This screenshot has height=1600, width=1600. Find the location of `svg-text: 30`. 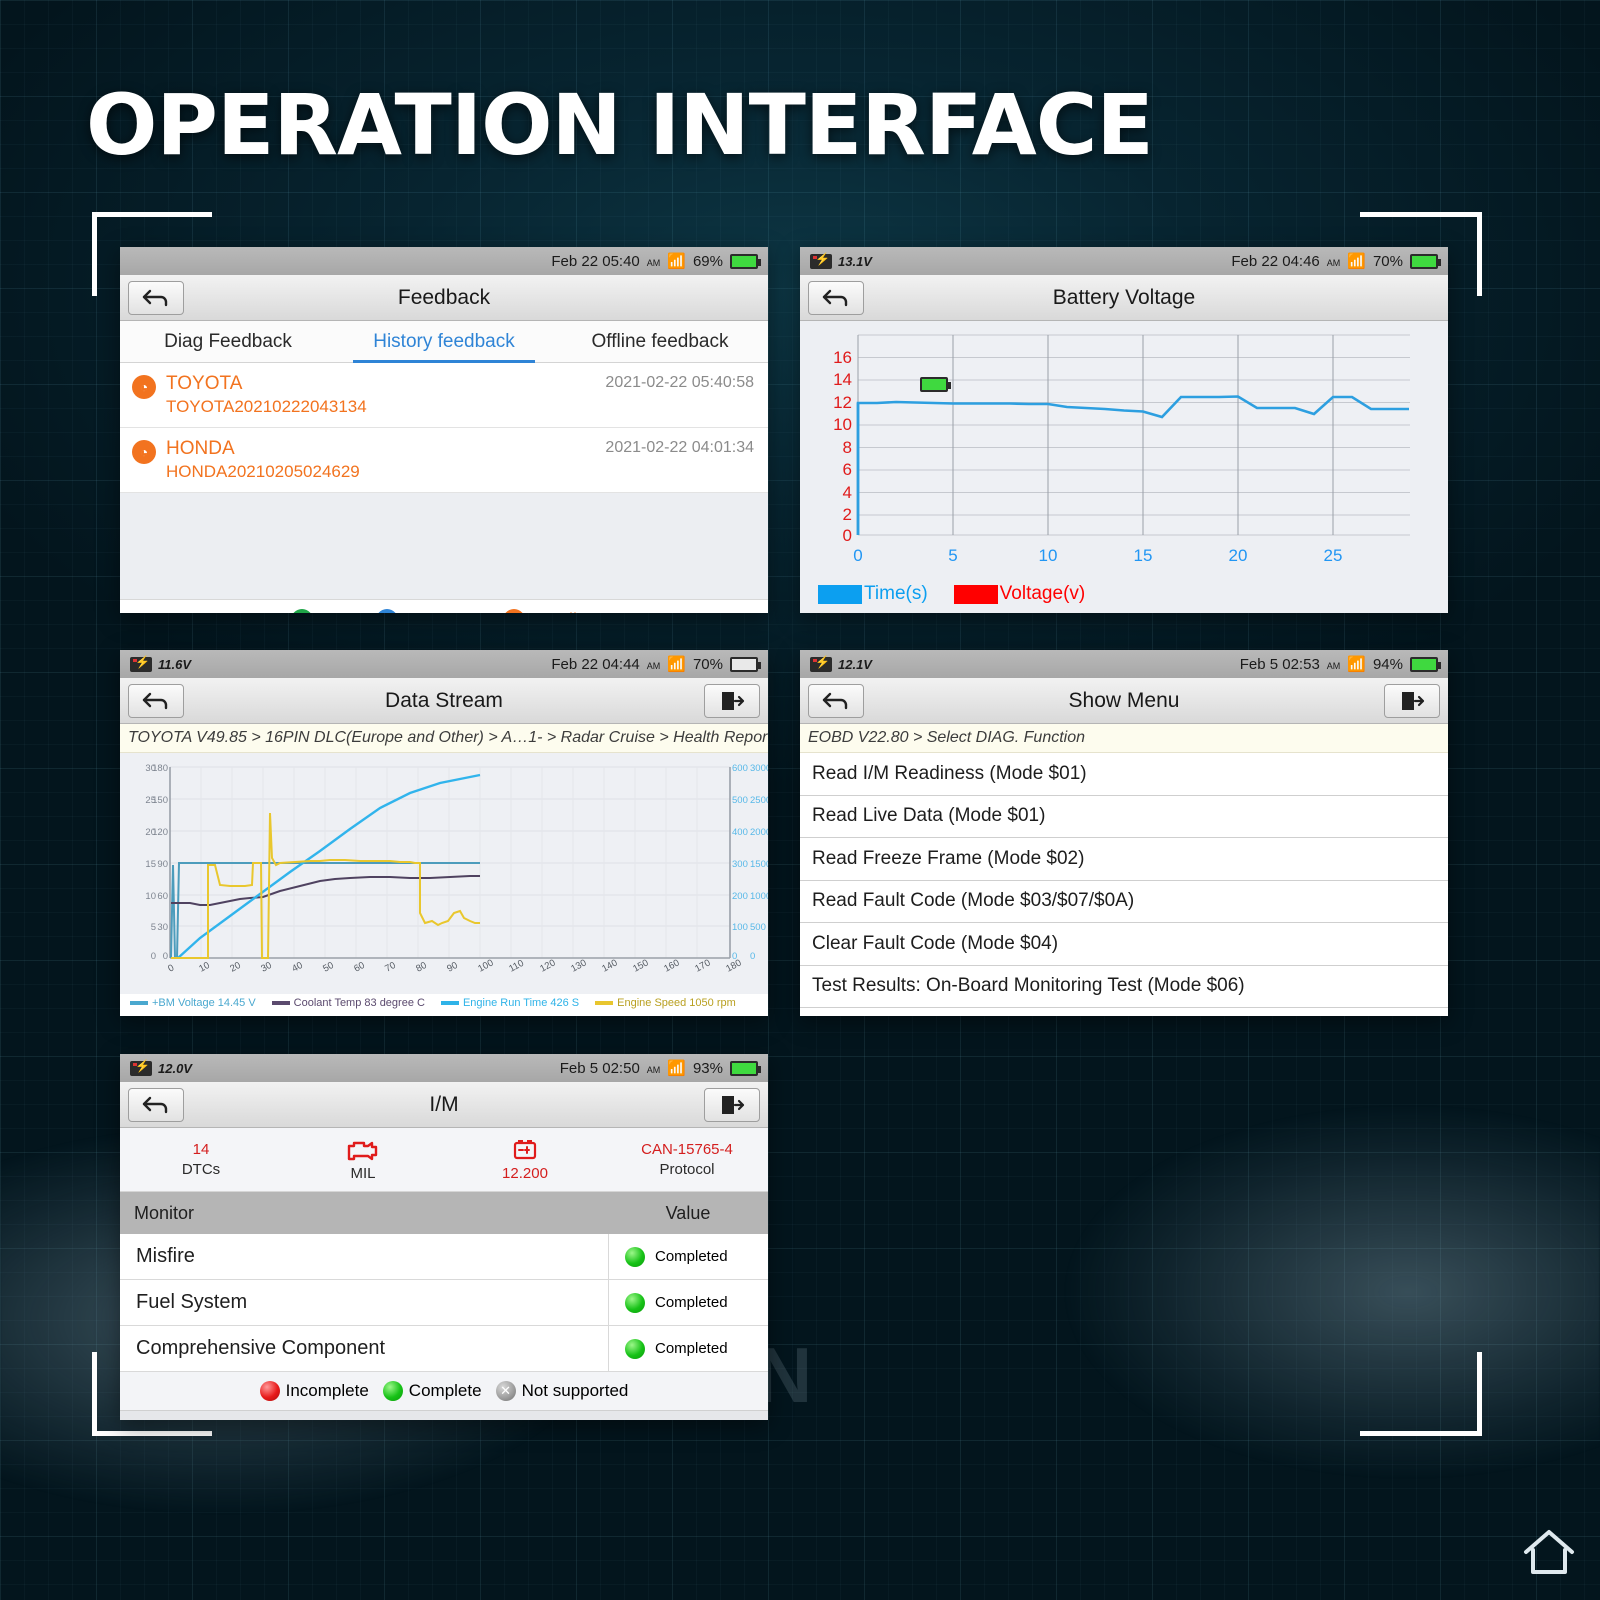

svg-text: 30 is located at coordinates (162, 927).